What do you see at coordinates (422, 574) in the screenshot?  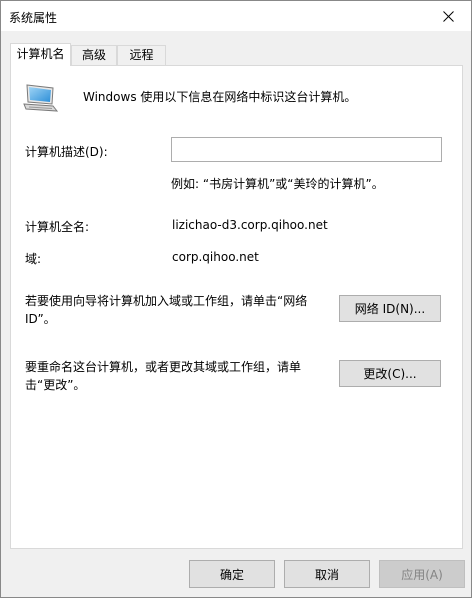 I see `apply-button: 应用(A)` at bounding box center [422, 574].